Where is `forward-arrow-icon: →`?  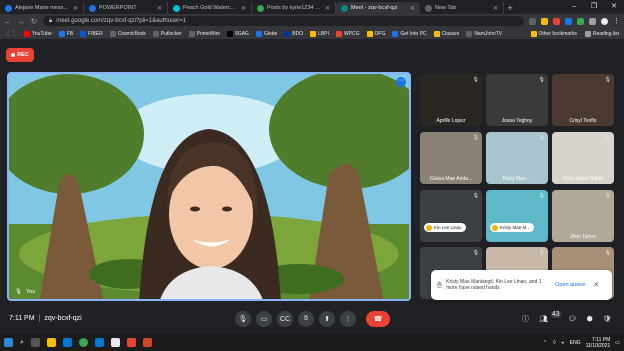 forward-arrow-icon: → is located at coordinates (21, 21).